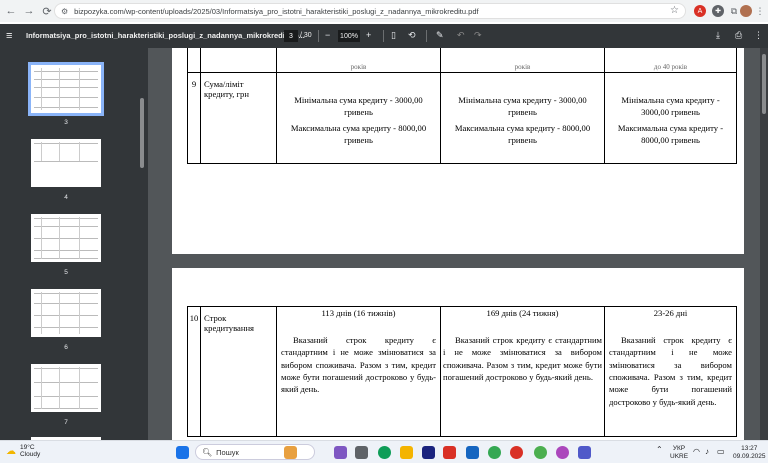 The image size is (768, 463). Describe the element at coordinates (64, 11) in the screenshot. I see `site-info-icon: ⚙` at that location.